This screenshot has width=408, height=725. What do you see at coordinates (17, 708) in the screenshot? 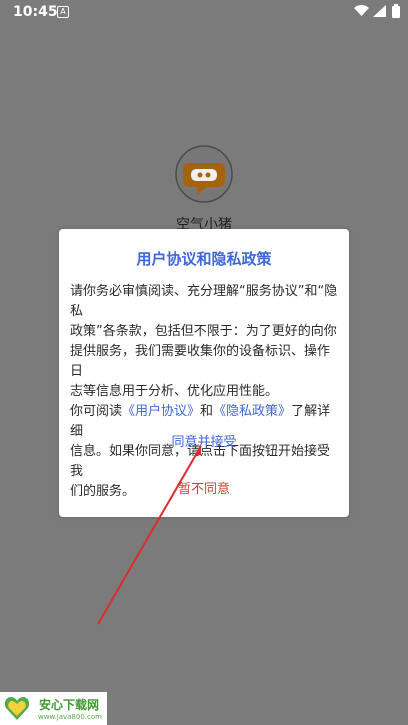
I see `watermark-heart-logo` at bounding box center [17, 708].